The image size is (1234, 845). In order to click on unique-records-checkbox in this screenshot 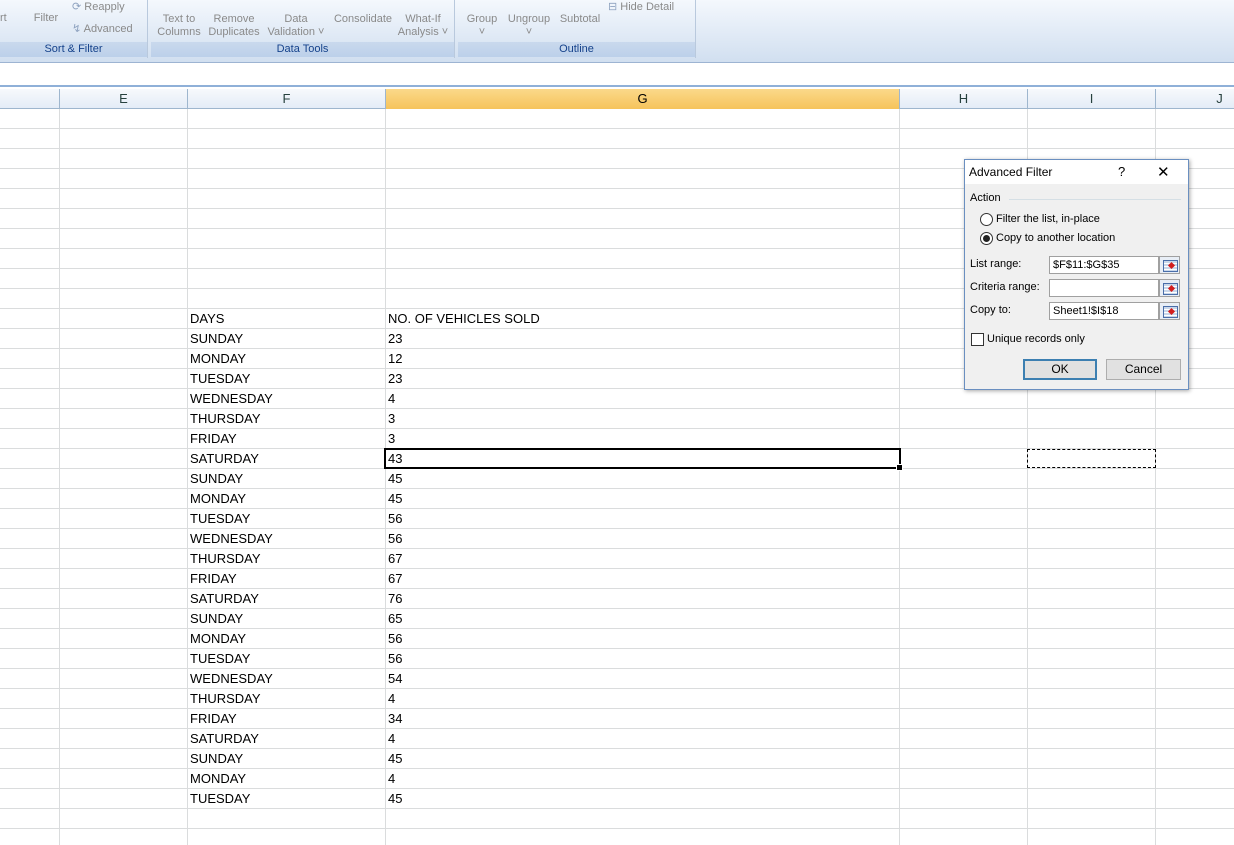, I will do `click(977, 339)`.